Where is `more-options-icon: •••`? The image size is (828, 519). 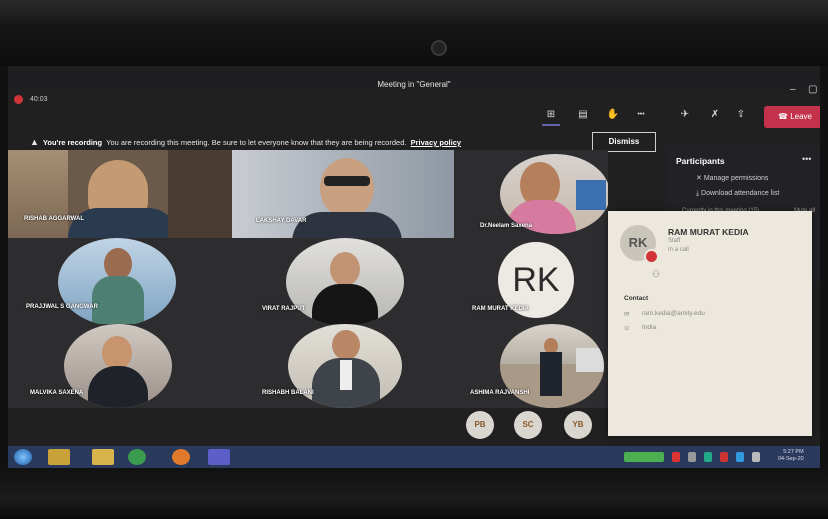
more-options-icon: ••• is located at coordinates (641, 115).